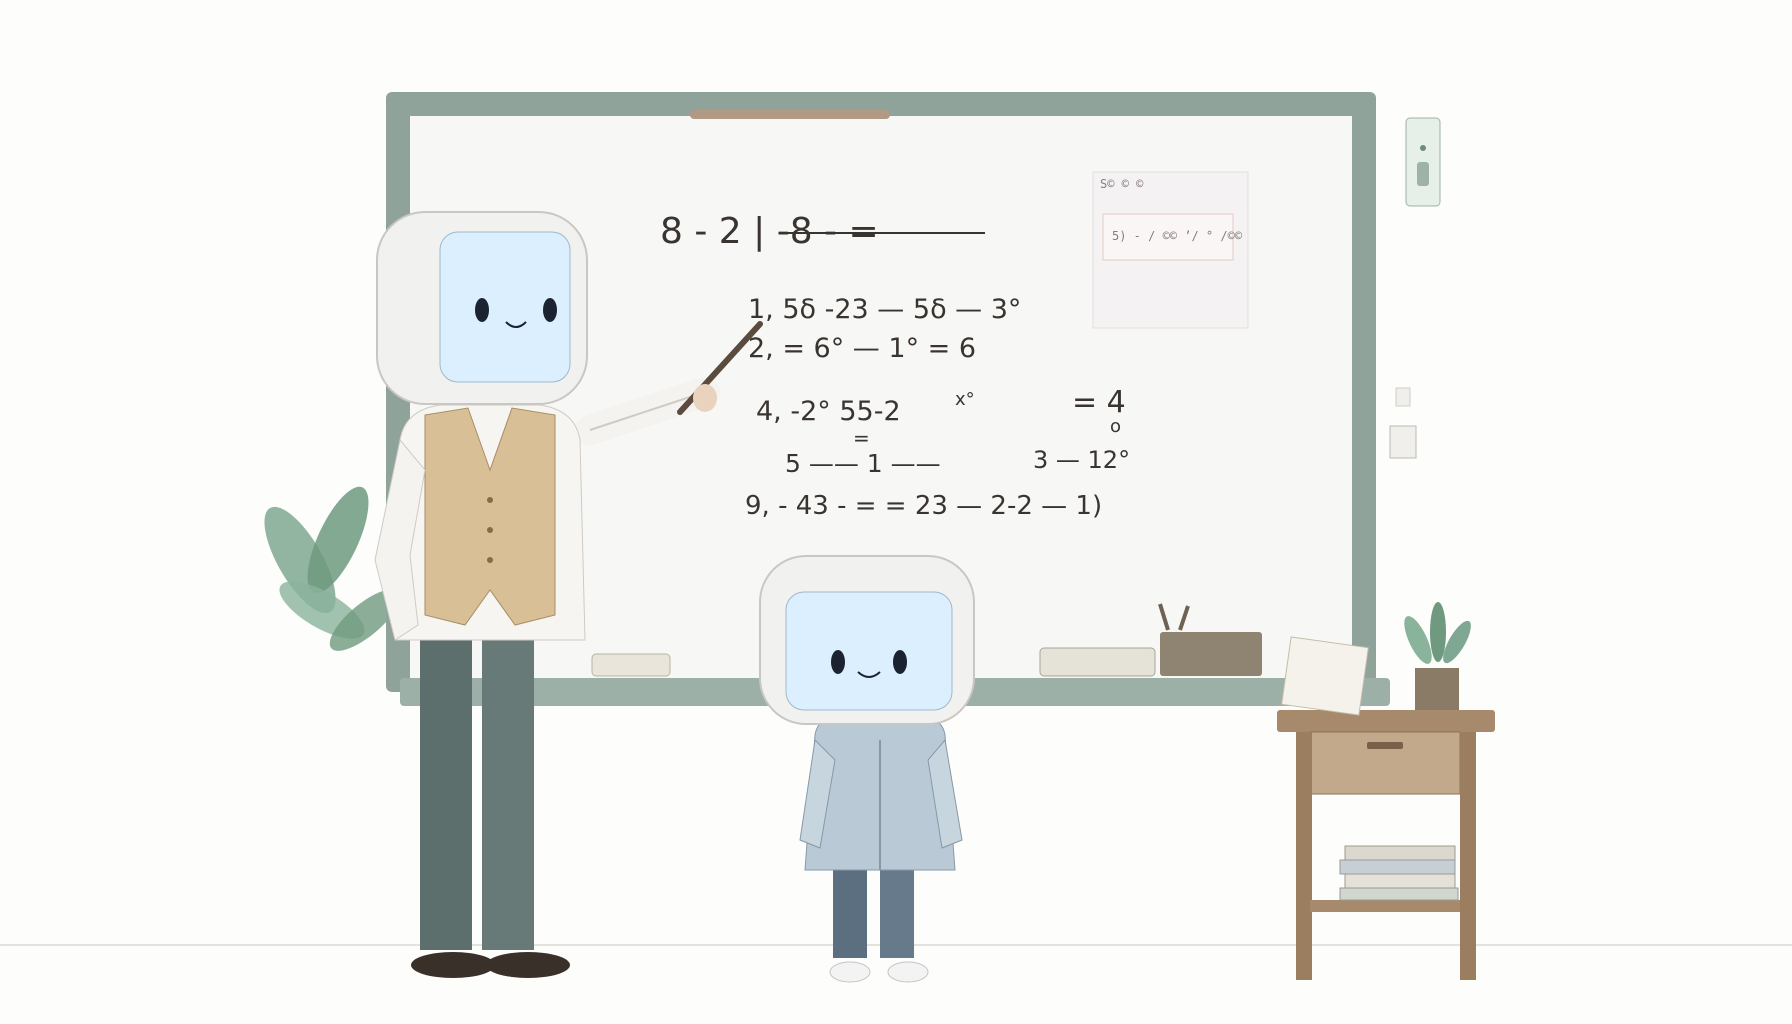  What do you see at coordinates (769, 231) in the screenshot?
I see `board-line: 8 - 2 | -8 - =` at bounding box center [769, 231].